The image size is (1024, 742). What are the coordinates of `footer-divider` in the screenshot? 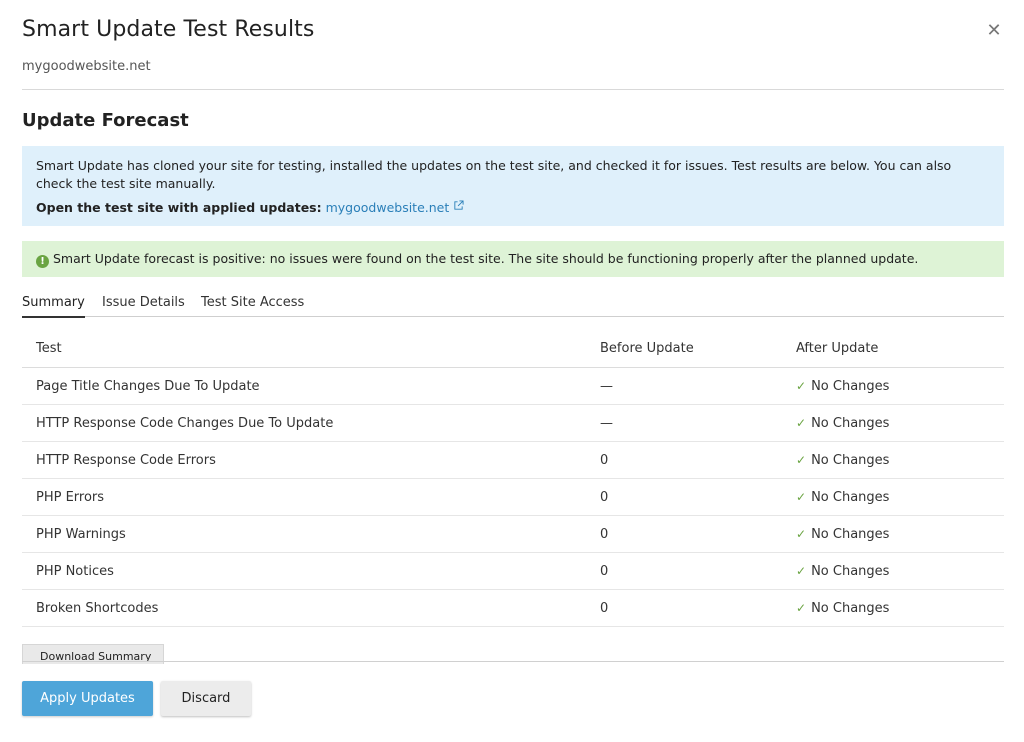 It's located at (513, 661).